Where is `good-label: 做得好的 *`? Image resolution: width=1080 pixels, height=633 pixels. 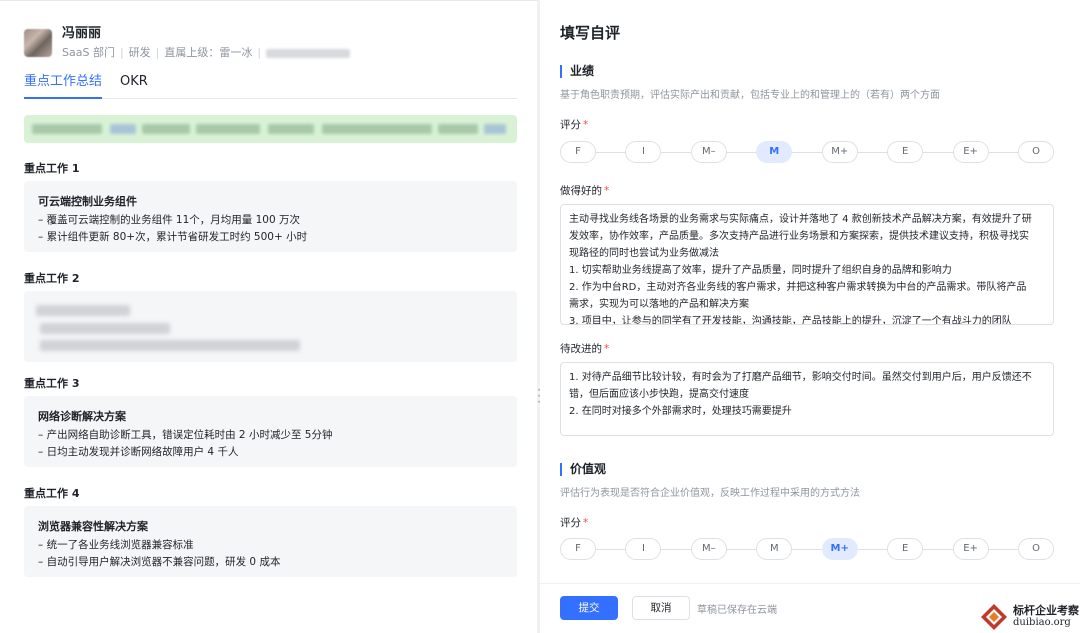 good-label: 做得好的 * is located at coordinates (584, 190).